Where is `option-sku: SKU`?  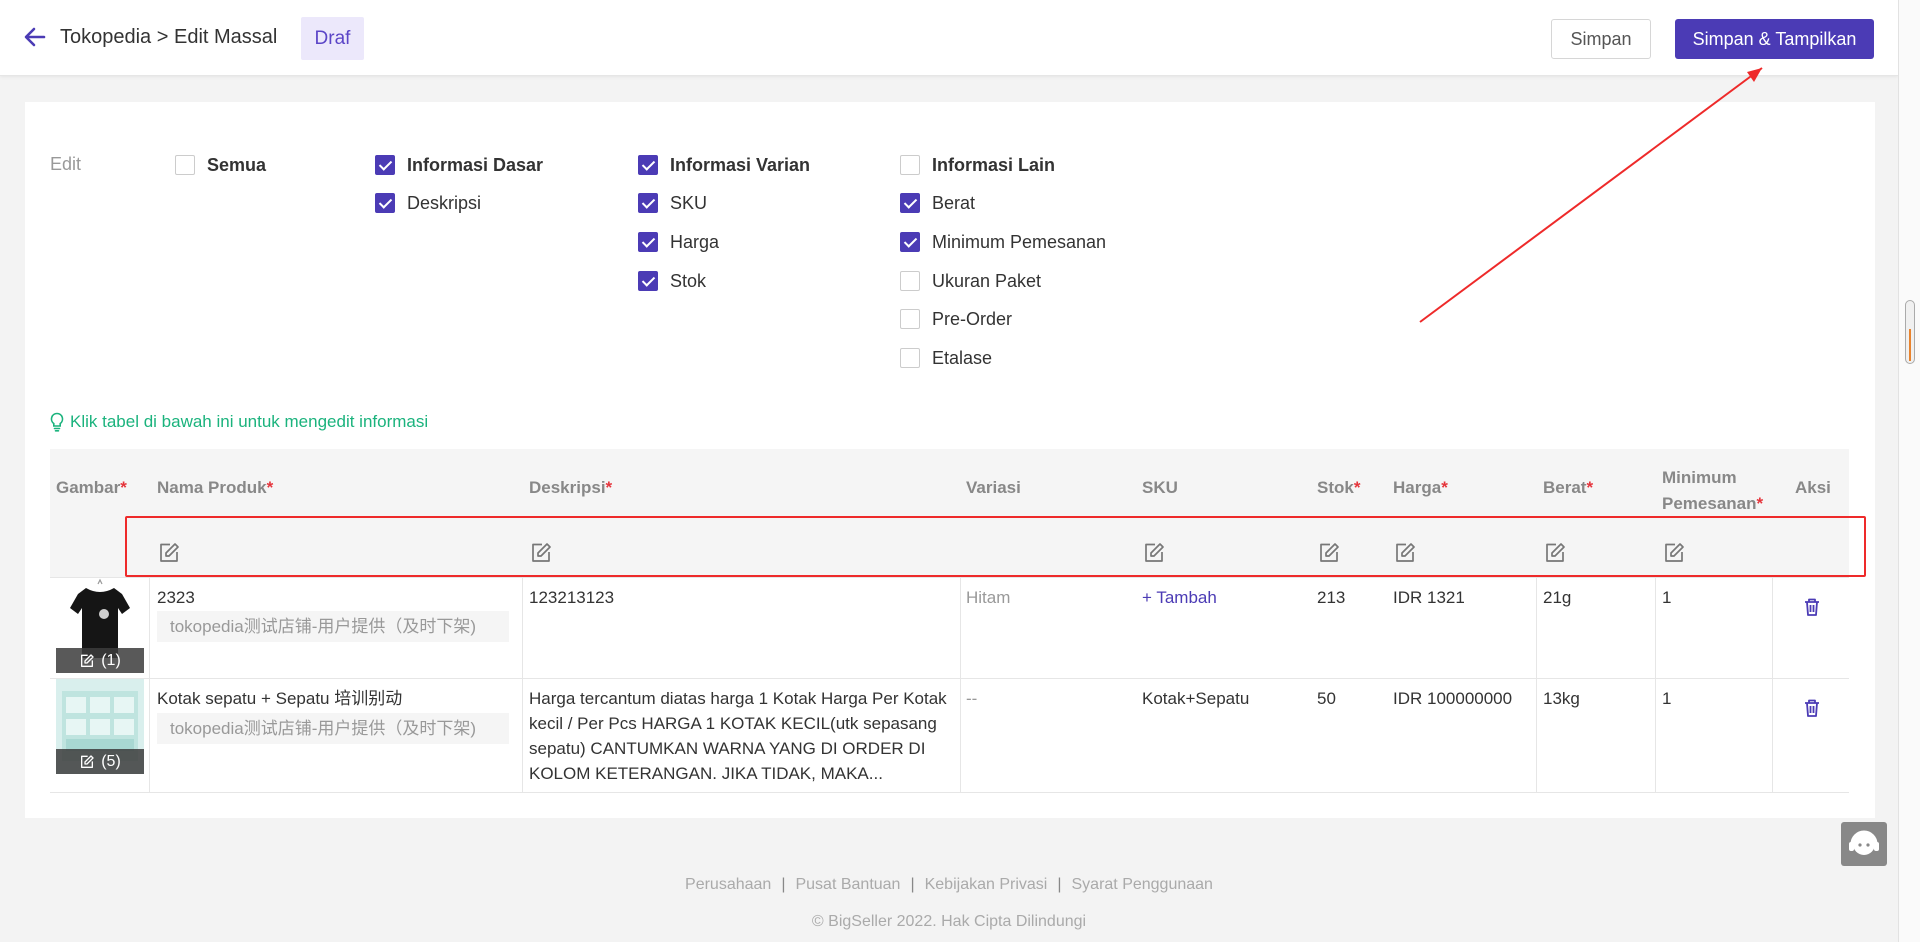
option-sku: SKU is located at coordinates (672, 203).